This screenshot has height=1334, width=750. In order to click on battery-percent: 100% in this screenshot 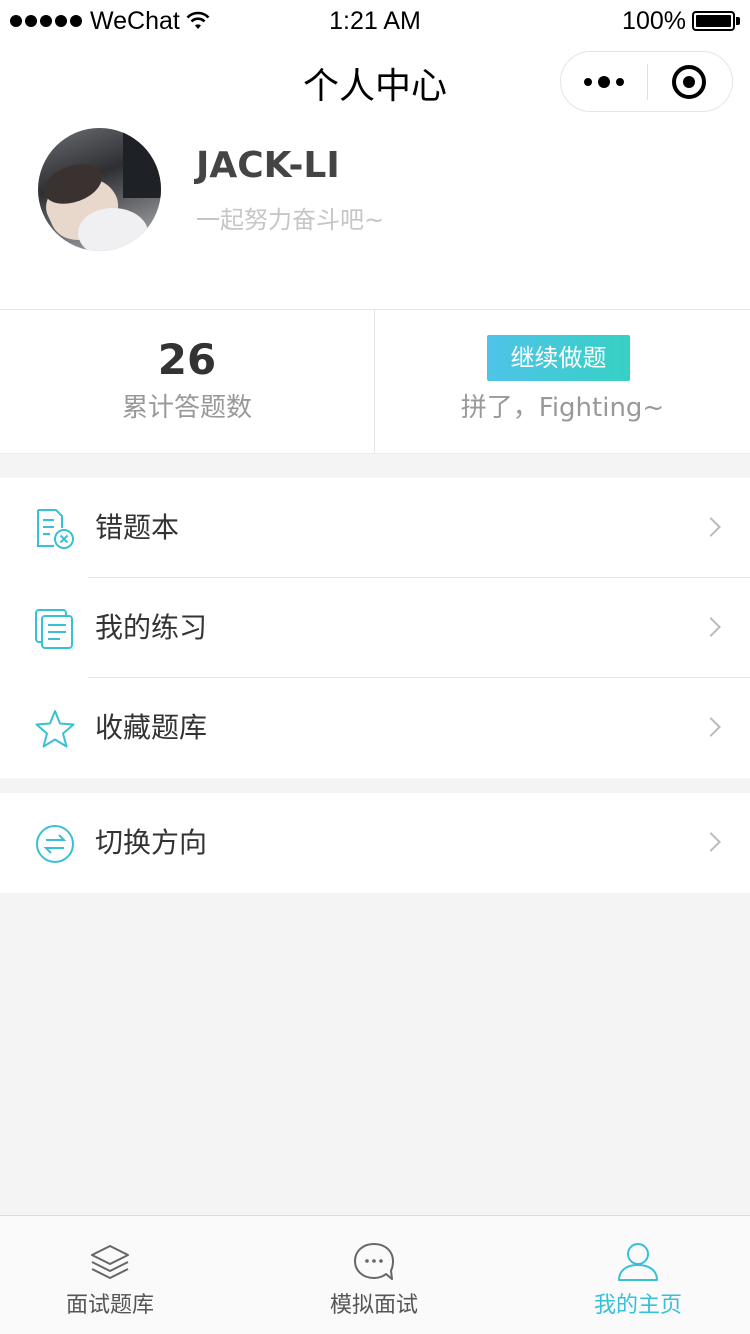, I will do `click(654, 20)`.